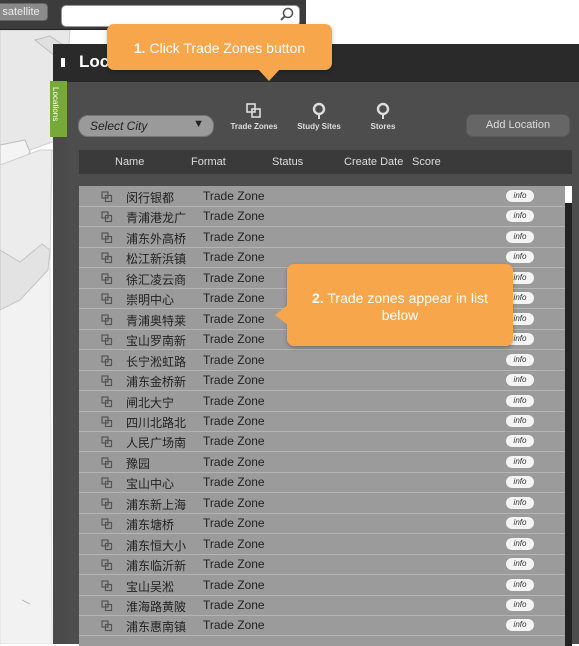 This screenshot has height=646, width=579. I want to click on list-item: 四川北路北 Trade Zone info, so click(322, 421).